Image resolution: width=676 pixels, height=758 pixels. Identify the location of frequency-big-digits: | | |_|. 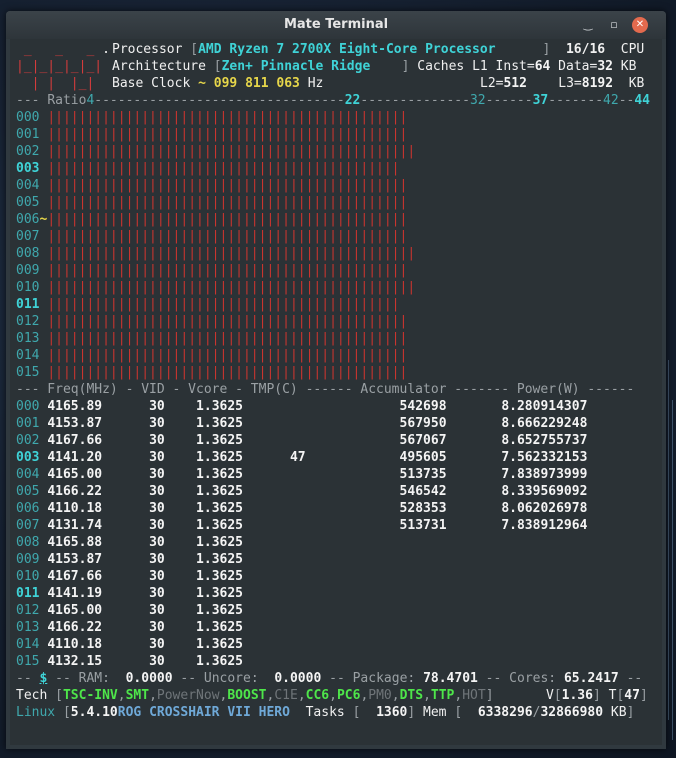
(59, 83).